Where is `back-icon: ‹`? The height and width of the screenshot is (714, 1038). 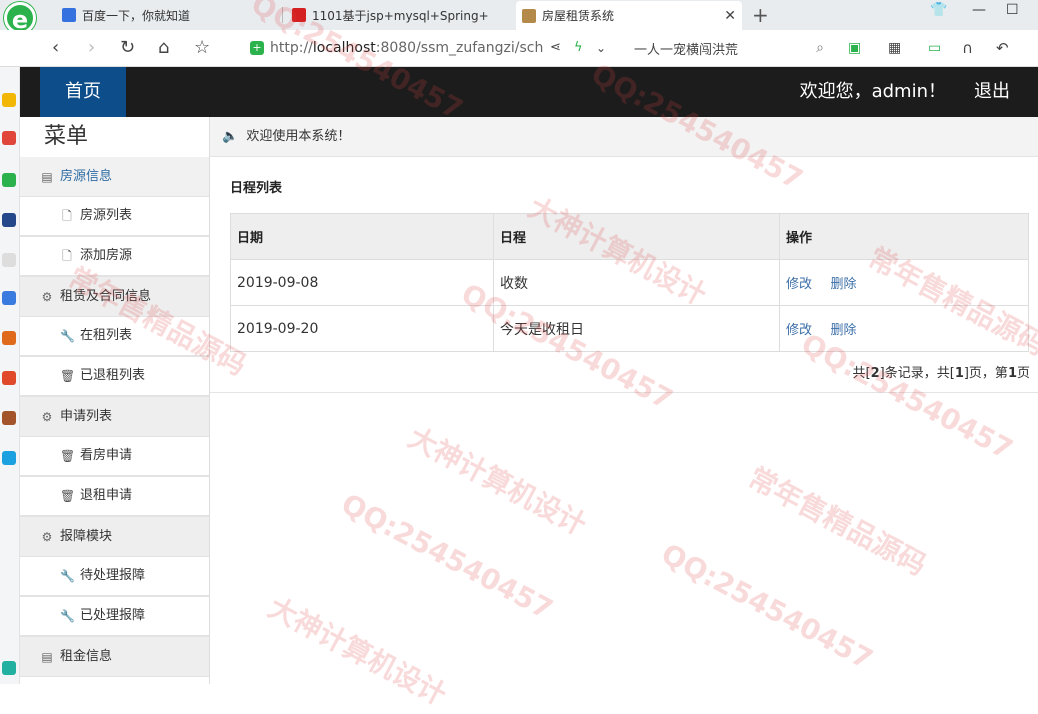
back-icon: ‹ is located at coordinates (55, 48).